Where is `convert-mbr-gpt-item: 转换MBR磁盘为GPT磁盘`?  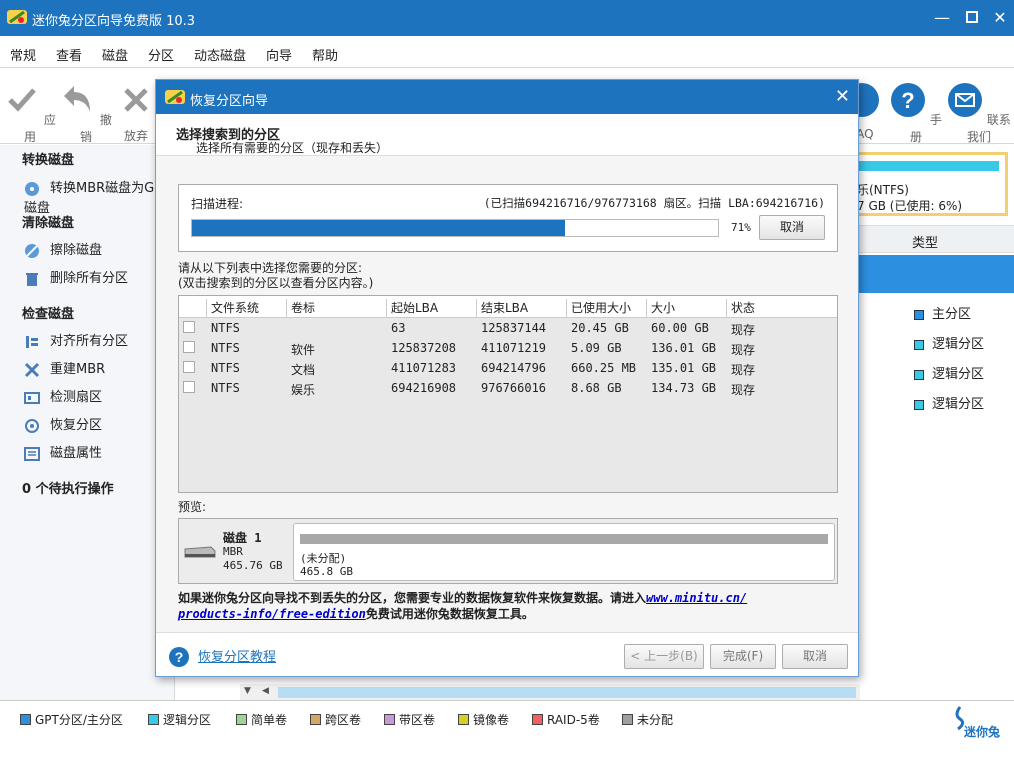
convert-mbr-gpt-item: 转换MBR磁盘为GPT磁盘 is located at coordinates (99, 196).